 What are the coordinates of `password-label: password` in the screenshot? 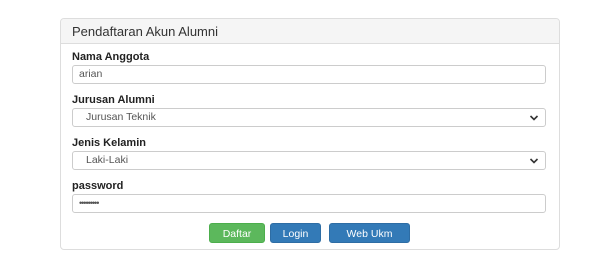 It's located at (98, 186).